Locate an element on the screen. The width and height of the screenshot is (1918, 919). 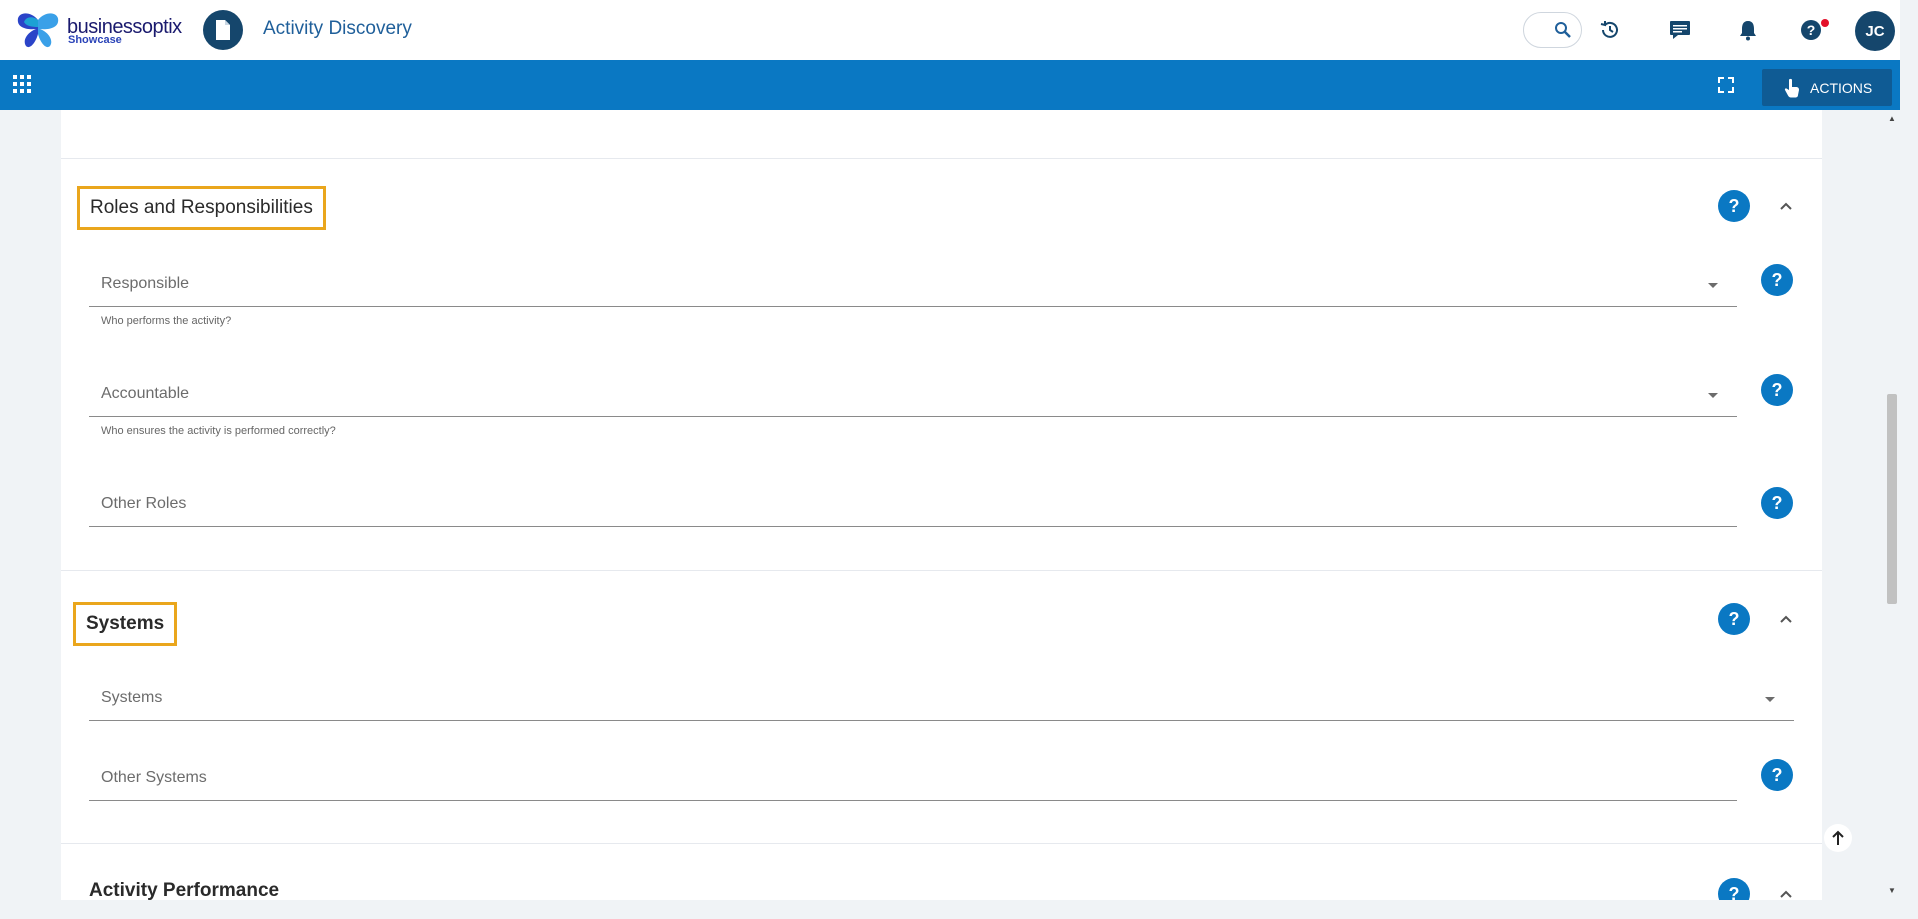
page-scrollbar: ▲ ▼ is located at coordinates (1892, 505).